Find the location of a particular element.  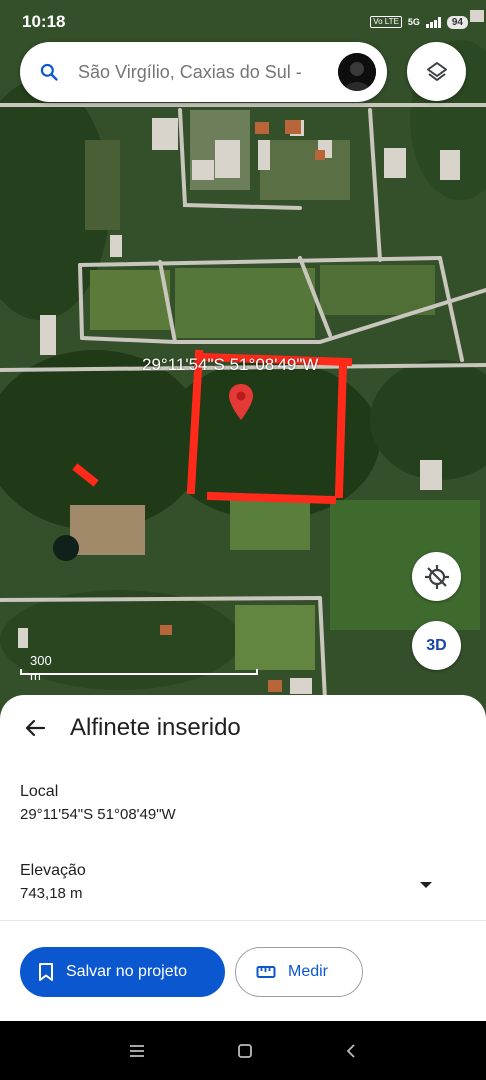

home-square-icon is located at coordinates (245, 1050).